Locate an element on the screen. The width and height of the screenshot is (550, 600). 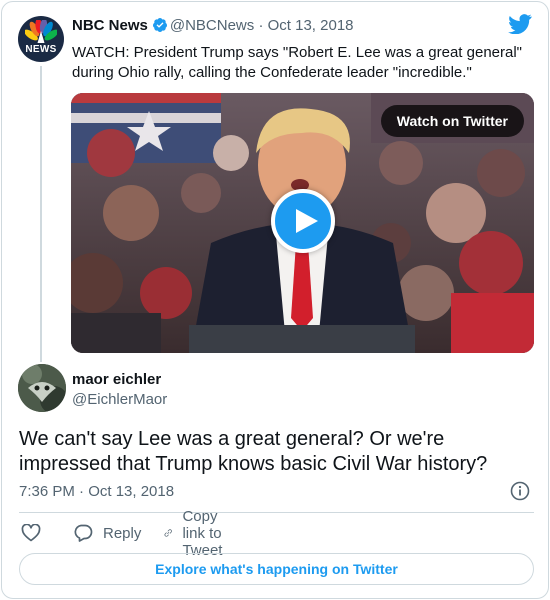
tweet-author-name: maor eichler is located at coordinates (116, 379).